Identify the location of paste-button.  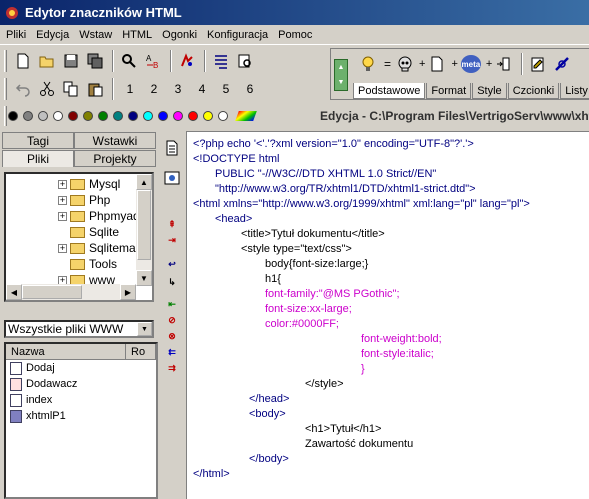
(95, 89).